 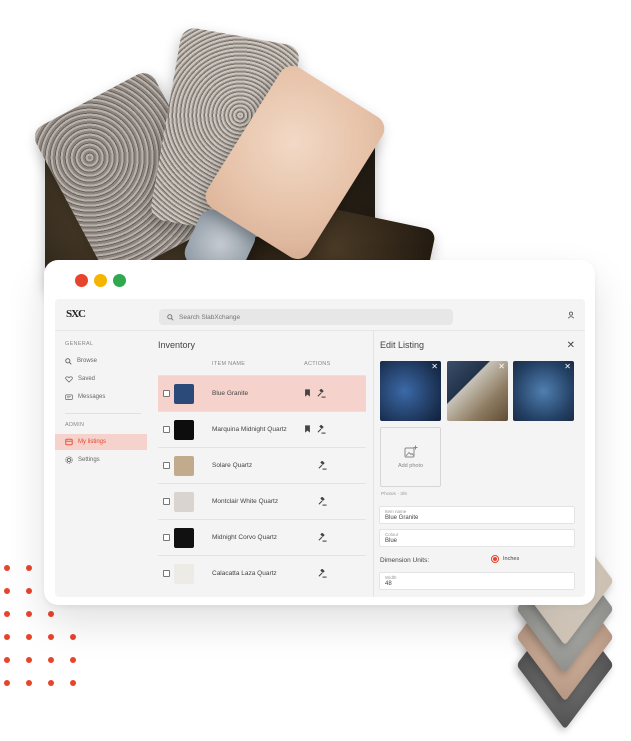 What do you see at coordinates (571, 345) in the screenshot?
I see `close-icon: ✕` at bounding box center [571, 345].